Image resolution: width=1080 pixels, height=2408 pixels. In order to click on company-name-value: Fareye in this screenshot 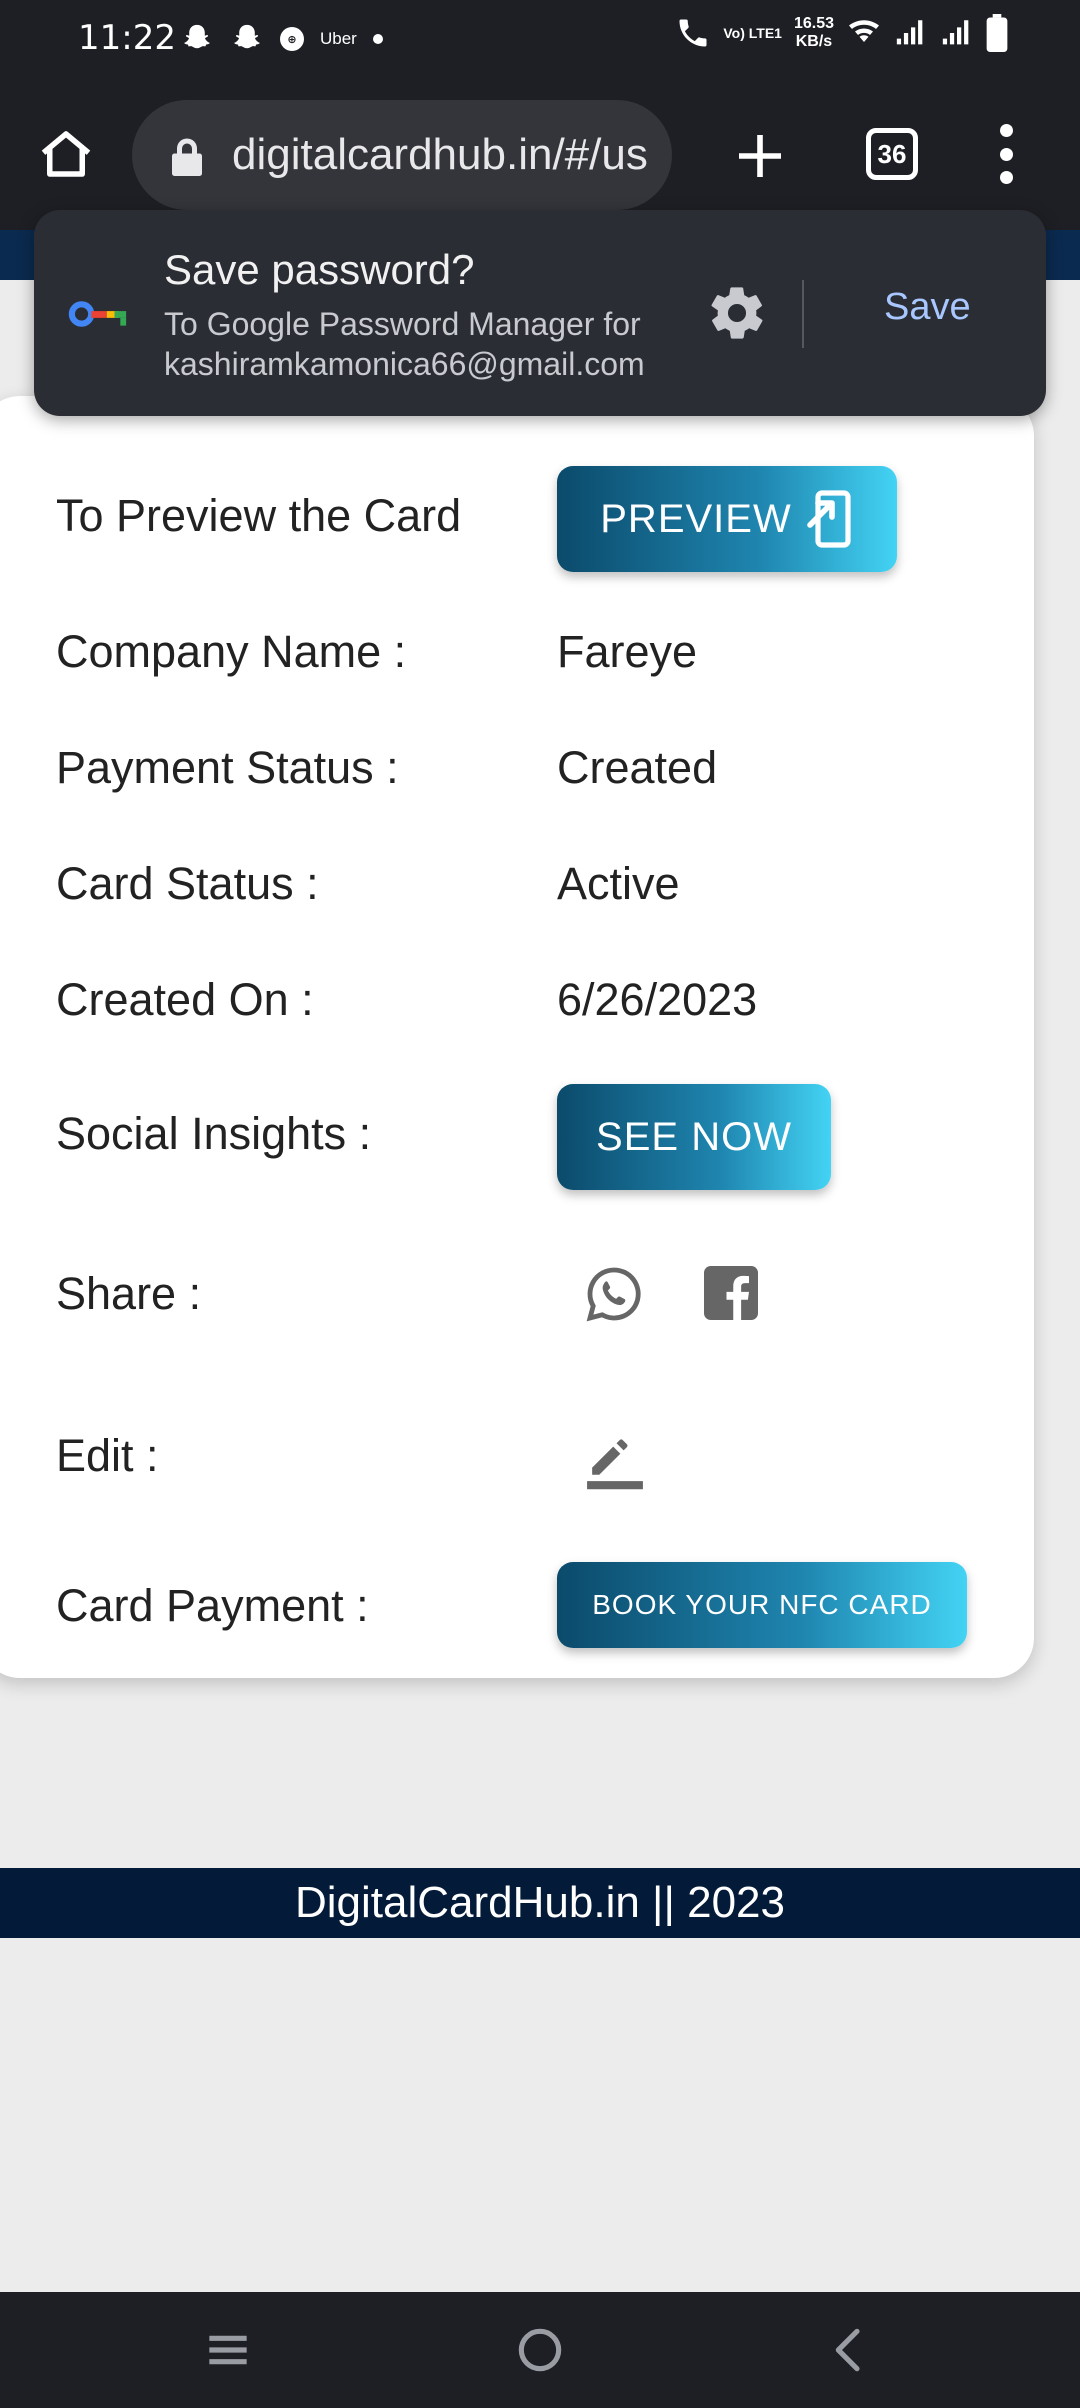, I will do `click(627, 651)`.